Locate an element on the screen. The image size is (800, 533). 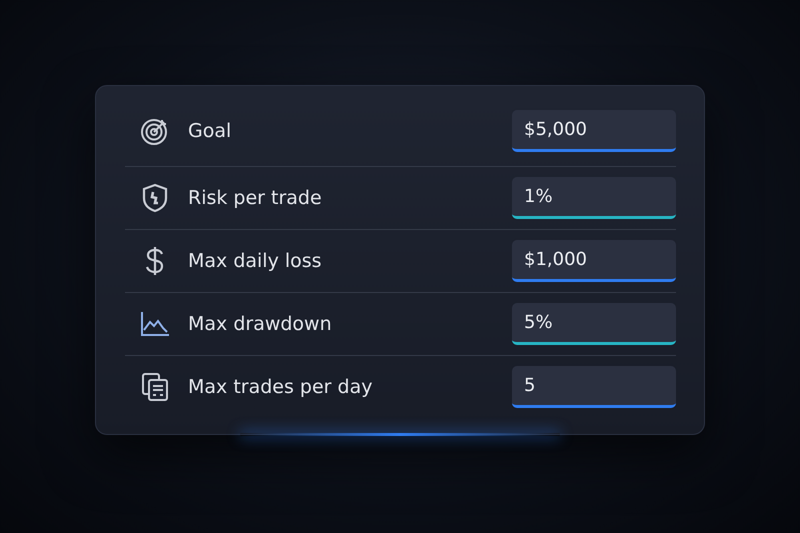
input-field: $5,000 is located at coordinates (594, 131).